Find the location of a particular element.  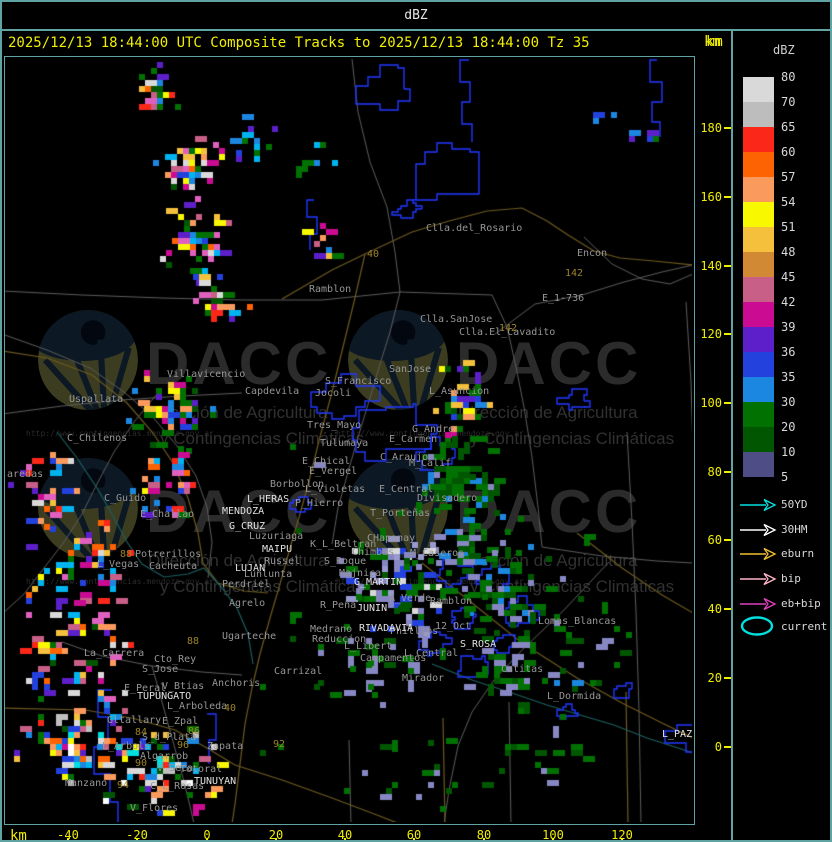

road-number-label: 92 is located at coordinates (279, 744).